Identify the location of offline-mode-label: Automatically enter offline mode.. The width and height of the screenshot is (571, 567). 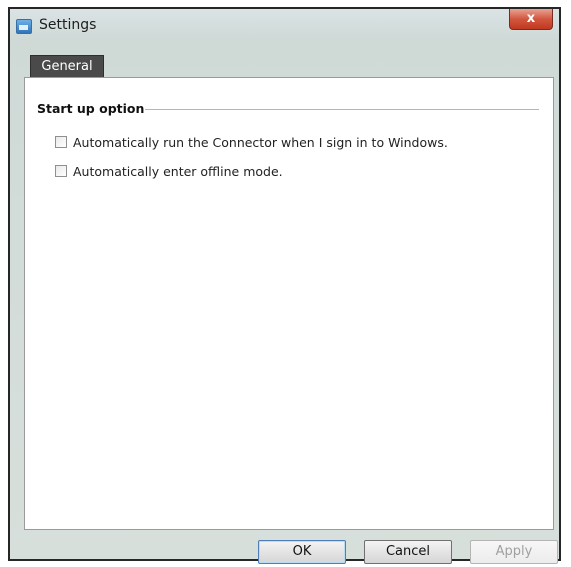
(178, 171).